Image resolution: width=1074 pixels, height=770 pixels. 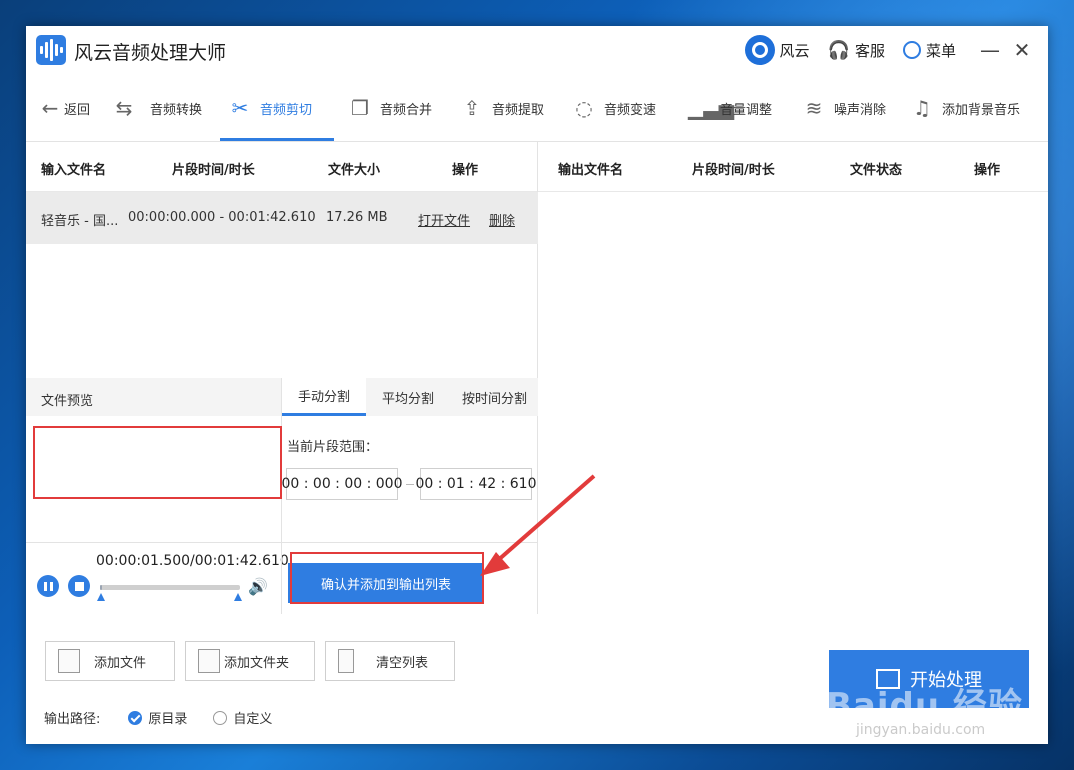 I want to click on add-file-icon, so click(x=69, y=661).